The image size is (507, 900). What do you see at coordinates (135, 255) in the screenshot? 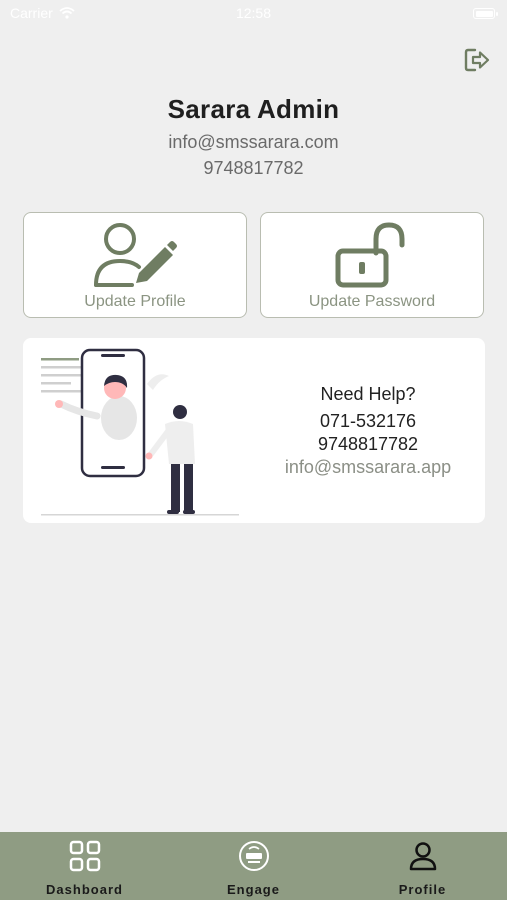
I see `user-edit-icon` at bounding box center [135, 255].